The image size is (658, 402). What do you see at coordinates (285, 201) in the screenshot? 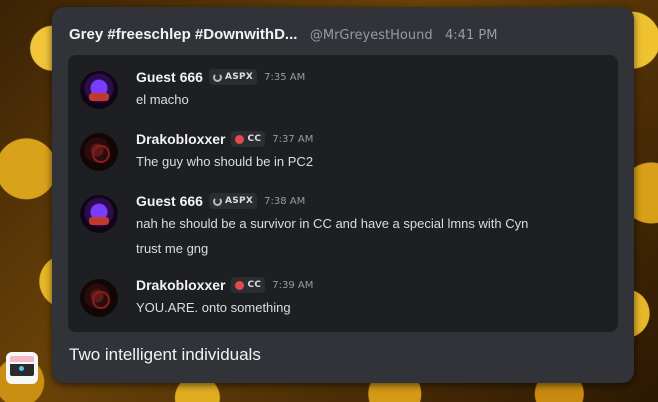
I see `message-time: 7:38 AM` at bounding box center [285, 201].